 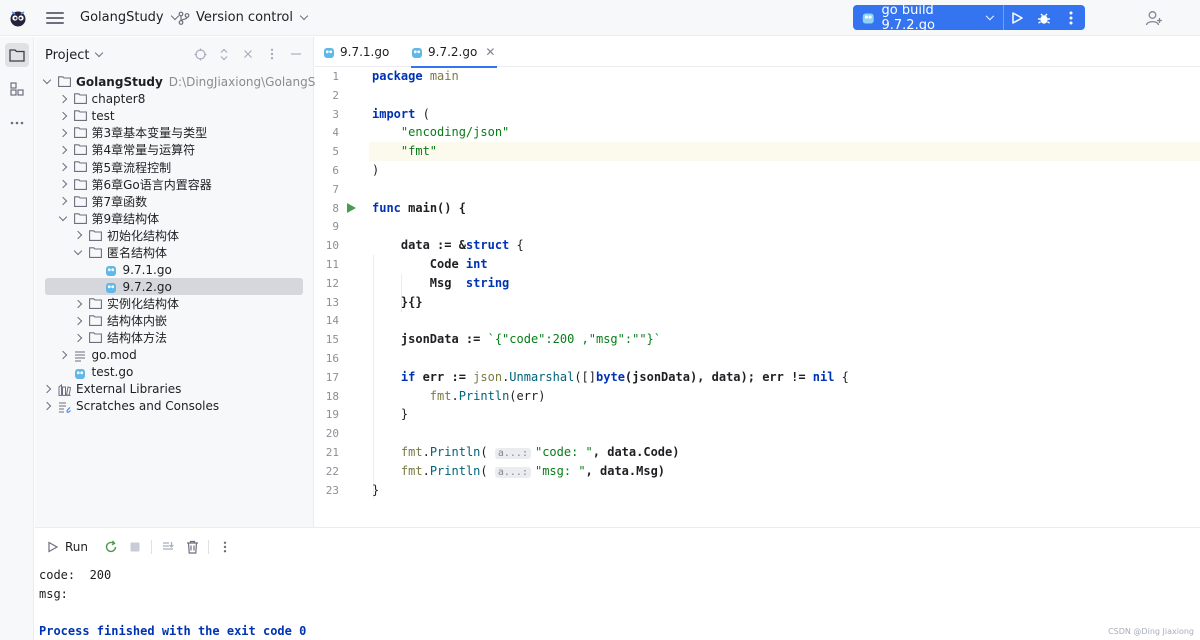 What do you see at coordinates (455, 132) in the screenshot?
I see `code-line-4: "encoding/json"` at bounding box center [455, 132].